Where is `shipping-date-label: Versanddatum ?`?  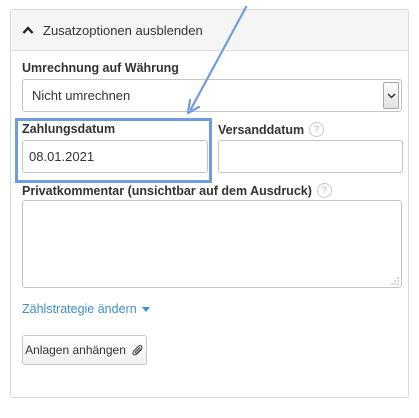 shipping-date-label: Versanddatum ? is located at coordinates (271, 129).